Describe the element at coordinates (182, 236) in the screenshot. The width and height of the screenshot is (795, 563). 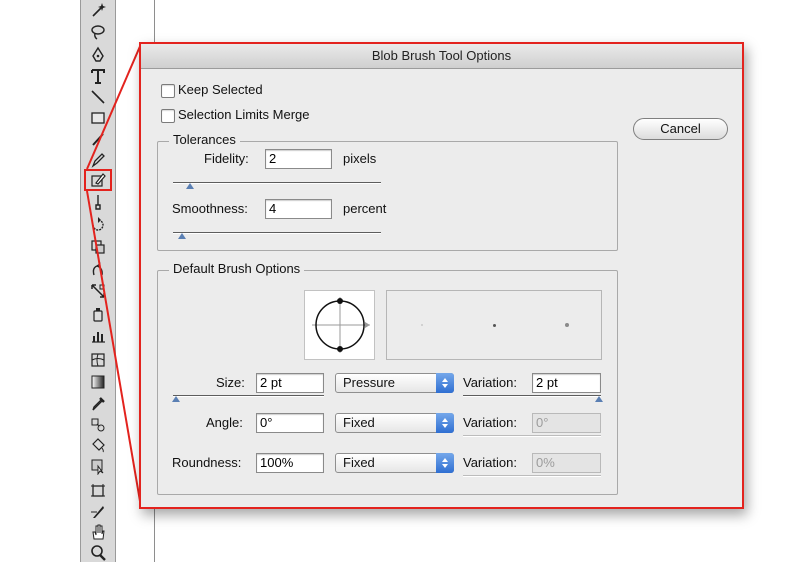
I see `smoothness-slider-thumb` at that location.